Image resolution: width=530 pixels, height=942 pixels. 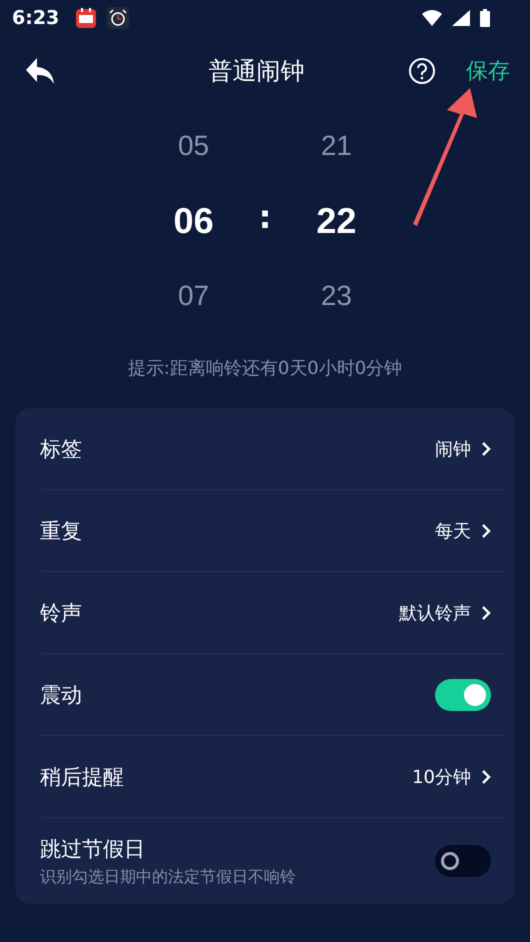 What do you see at coordinates (453, 530) in the screenshot?
I see `setting-value: 每天` at bounding box center [453, 530].